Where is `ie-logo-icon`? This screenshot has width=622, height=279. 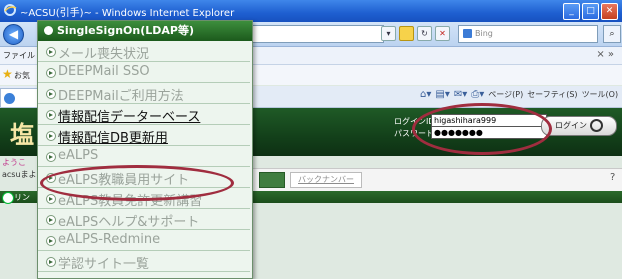 ie-logo-icon is located at coordinates (10, 10).